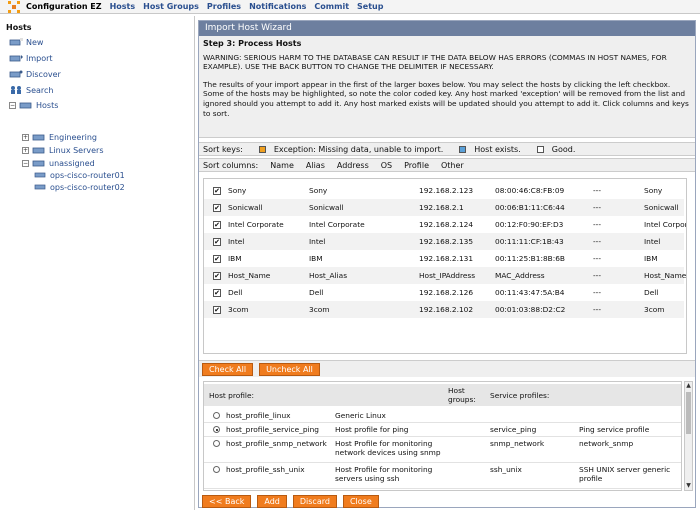 The width and height of the screenshot is (700, 510). What do you see at coordinates (123, 6) in the screenshot?
I see `nav-hosts: Hosts` at bounding box center [123, 6].